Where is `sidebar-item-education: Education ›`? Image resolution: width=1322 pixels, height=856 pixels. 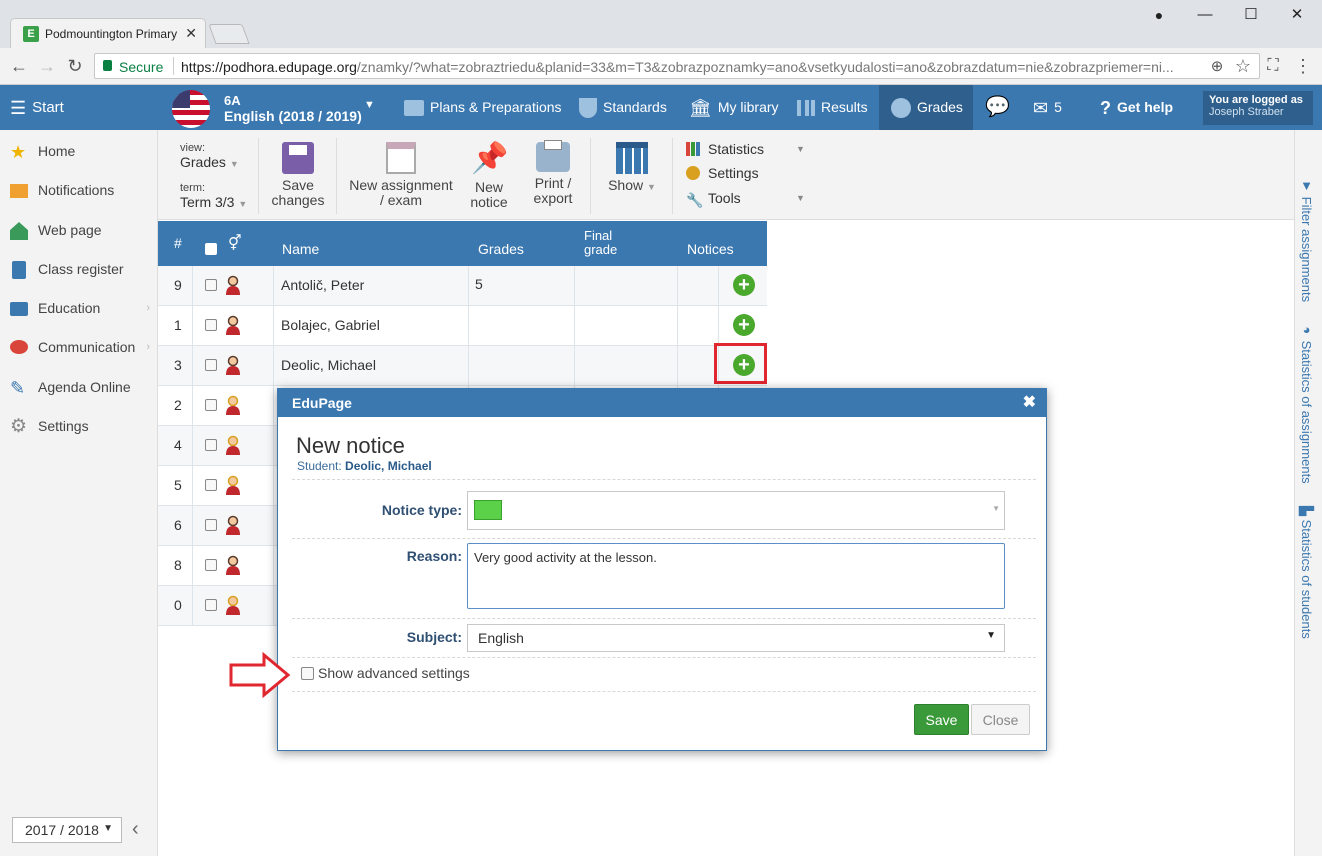 sidebar-item-education: Education › is located at coordinates (79, 308).